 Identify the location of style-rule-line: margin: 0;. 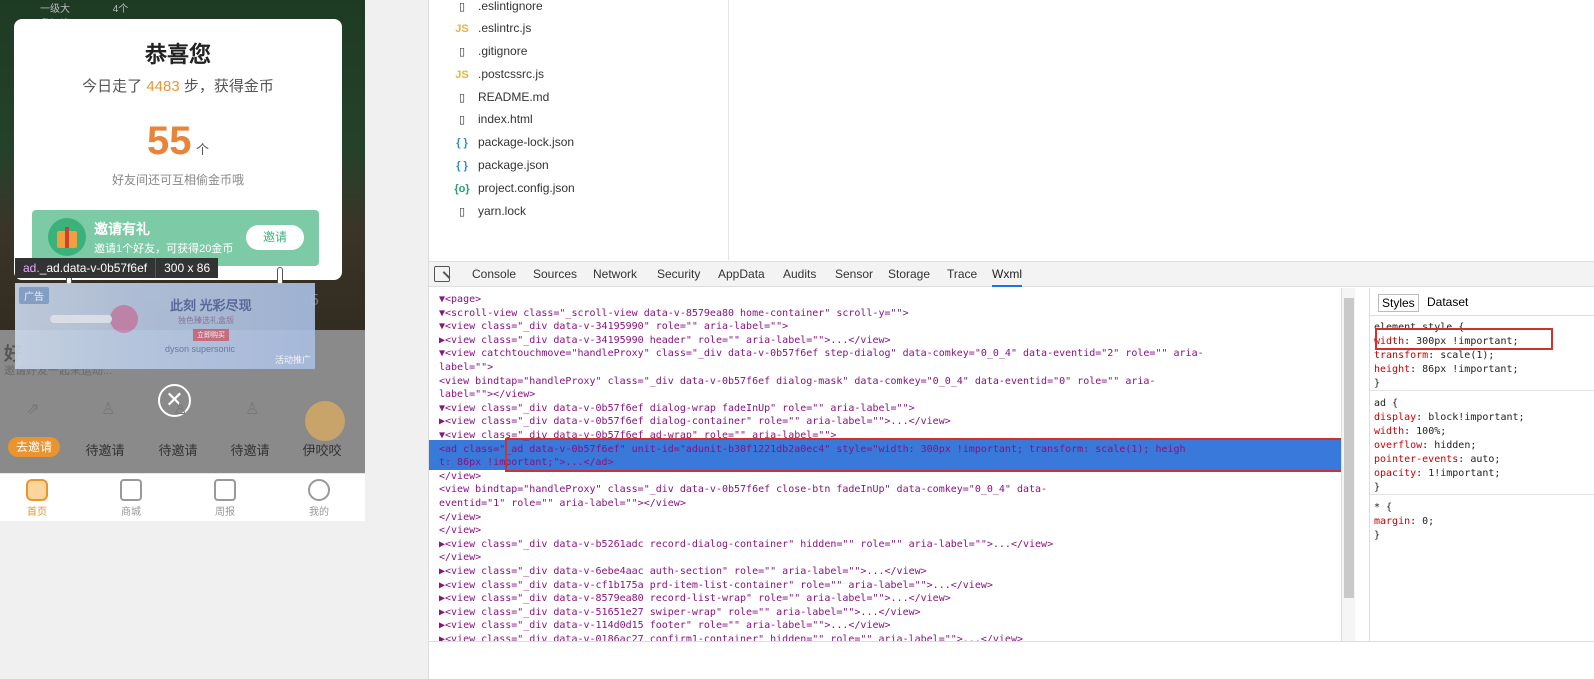
(1404, 522).